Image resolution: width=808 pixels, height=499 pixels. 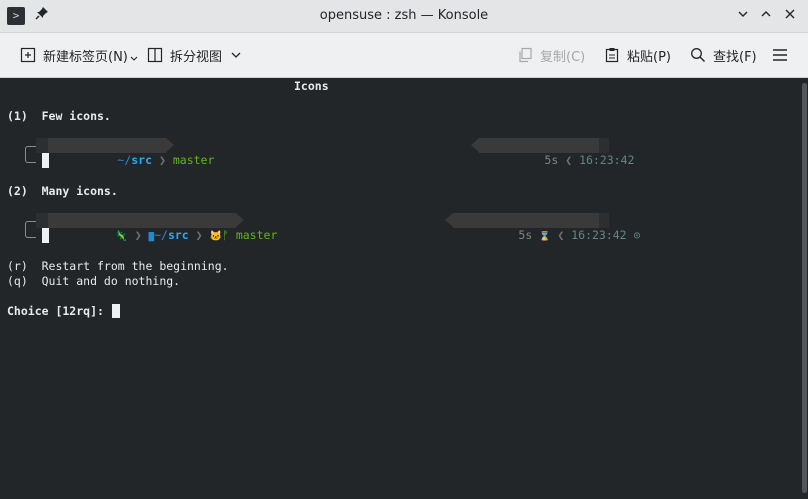 I want to click on split-view-label: 拆分视图, so click(x=196, y=57).